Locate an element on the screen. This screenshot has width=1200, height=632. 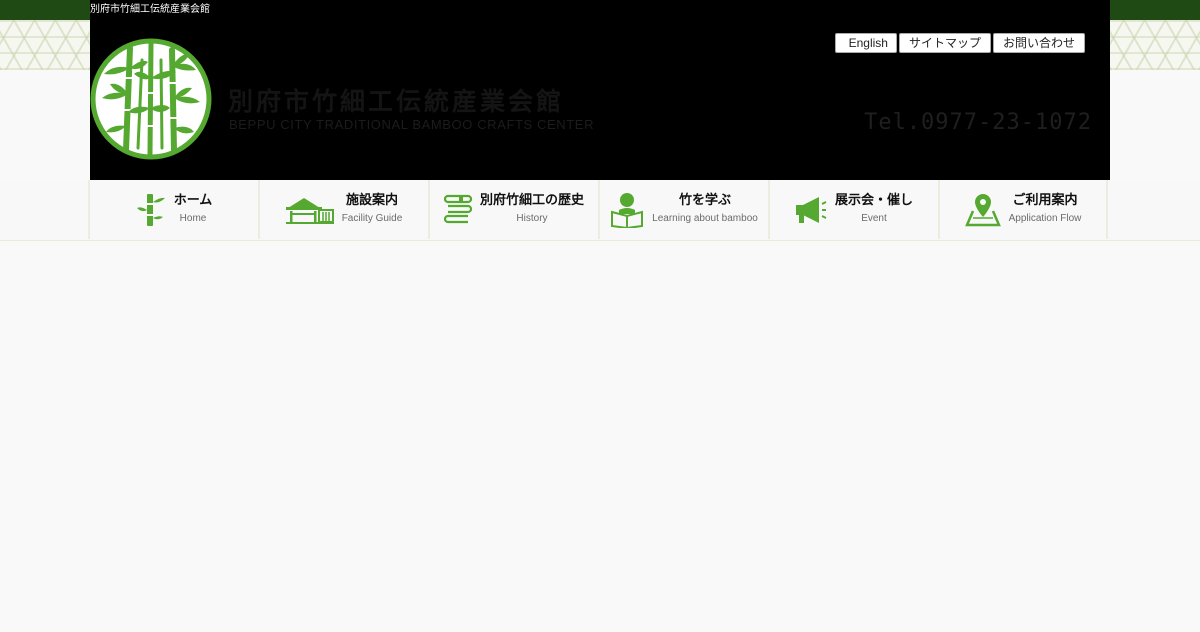
contact-link: お問い合わせ is located at coordinates (1038, 43).